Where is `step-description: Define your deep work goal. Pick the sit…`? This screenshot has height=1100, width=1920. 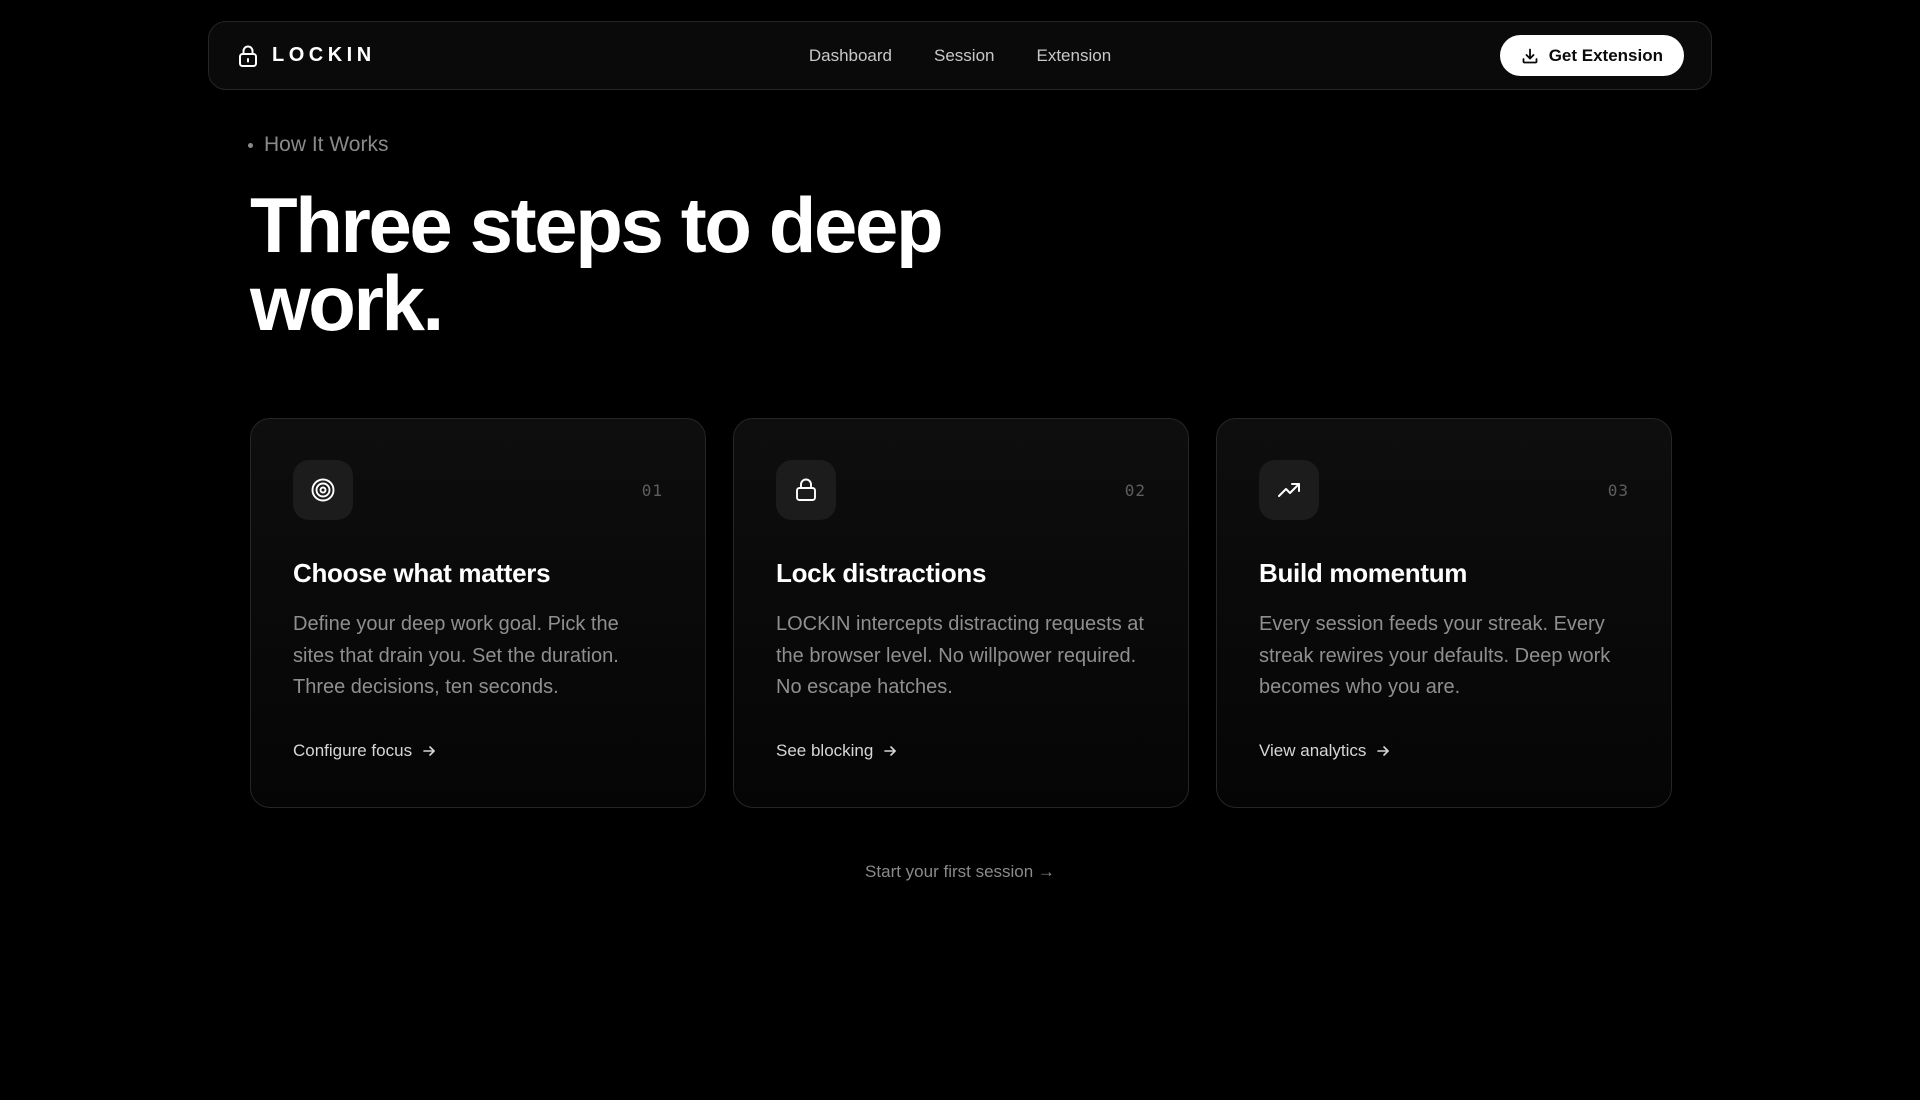 step-description: Define your deep work goal. Pick the sit… is located at coordinates (456, 655).